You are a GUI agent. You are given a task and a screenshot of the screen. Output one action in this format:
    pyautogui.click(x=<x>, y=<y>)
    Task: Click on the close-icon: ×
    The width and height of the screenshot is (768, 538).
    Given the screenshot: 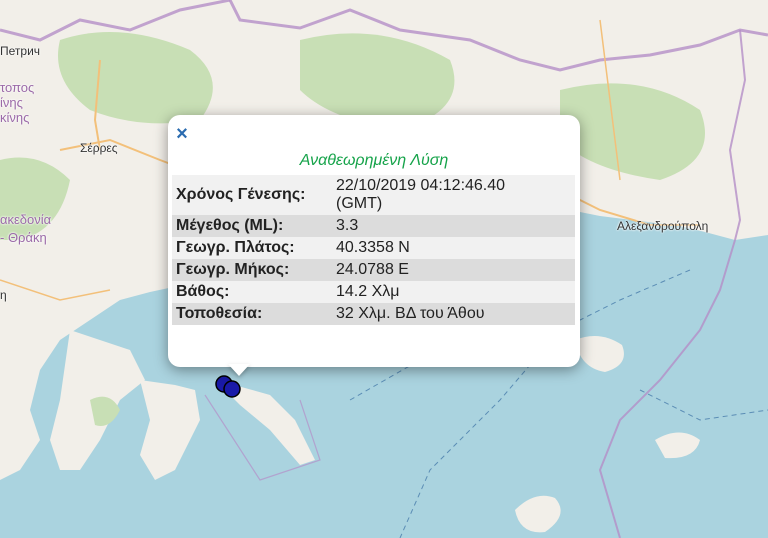 What is the action you would take?
    pyautogui.click(x=182, y=134)
    